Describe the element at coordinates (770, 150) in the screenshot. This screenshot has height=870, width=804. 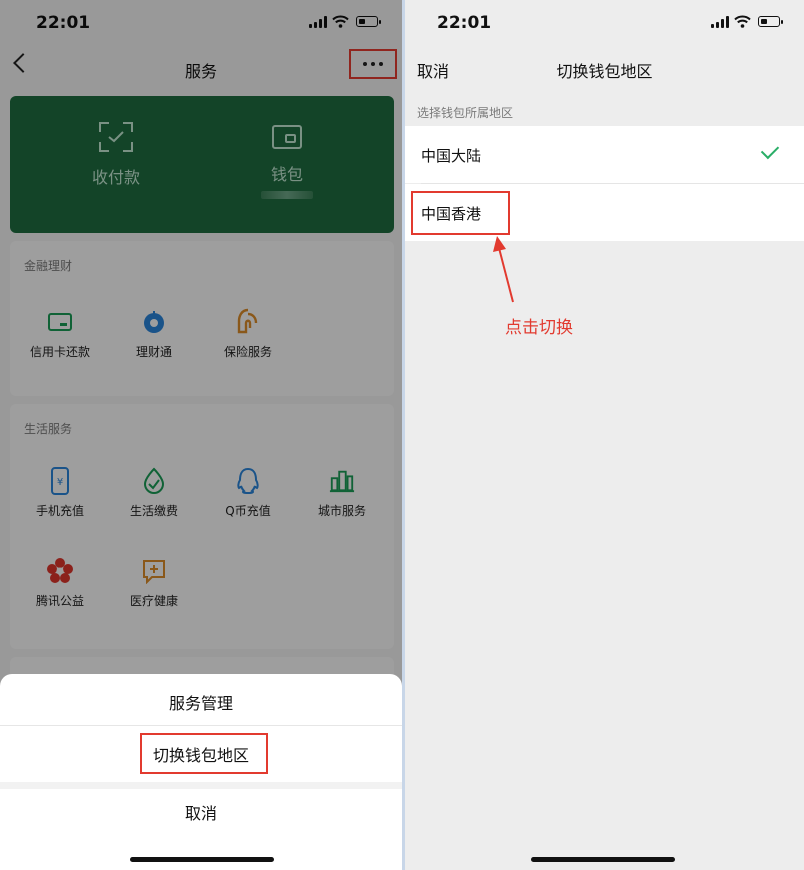
I see `checkmark-icon` at that location.